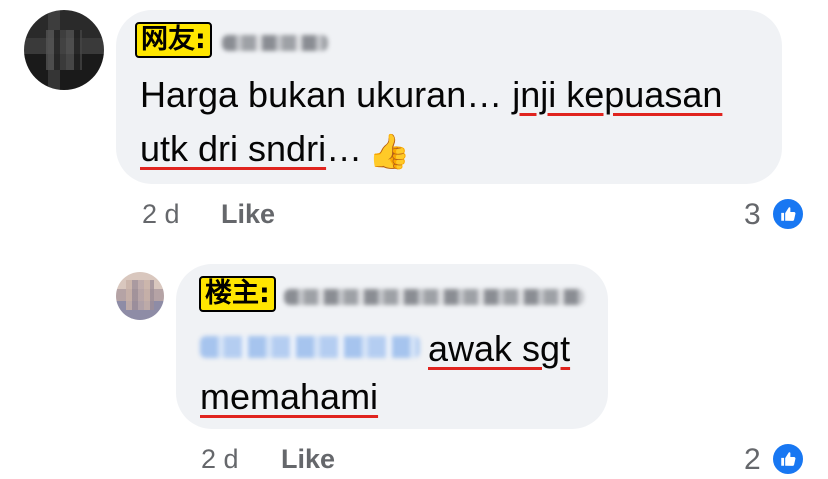 Image resolution: width=828 pixels, height=479 pixels. Describe the element at coordinates (617, 94) in the screenshot. I see `underlined-text: jnji kepuasan` at that location.